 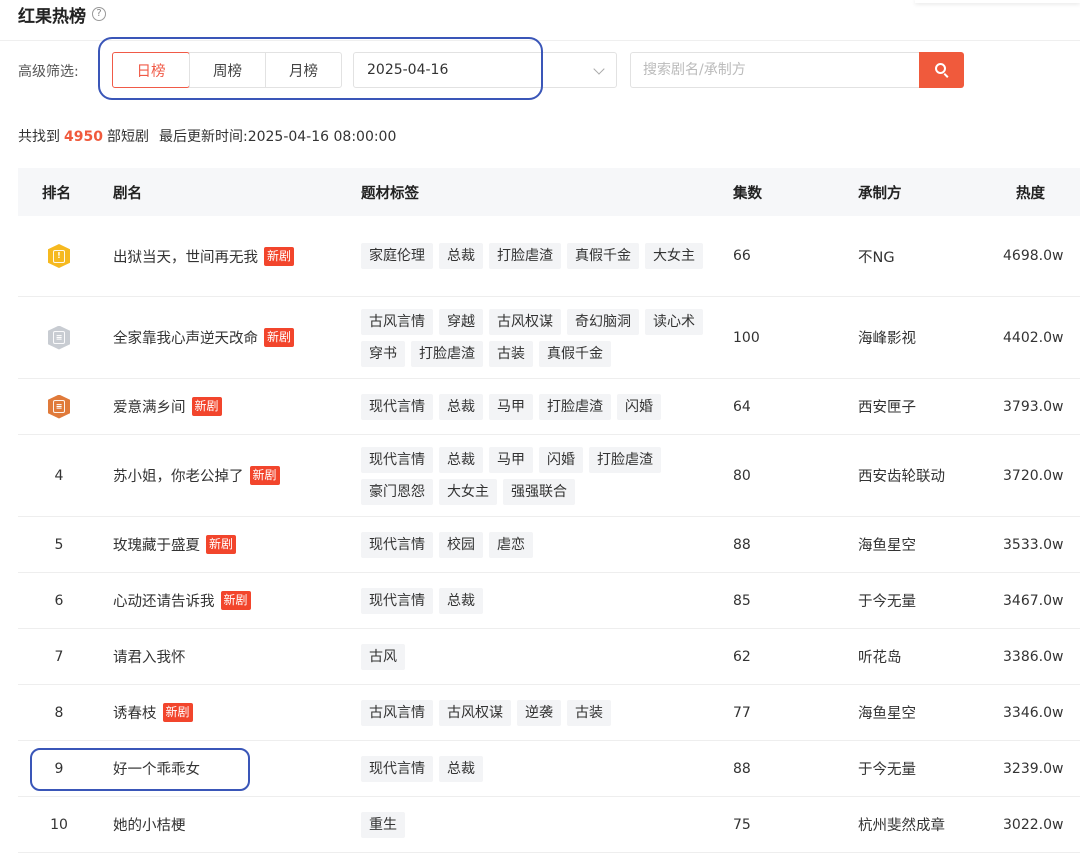 What do you see at coordinates (149, 406) in the screenshot?
I see `drama-name: 爱意满乡间` at bounding box center [149, 406].